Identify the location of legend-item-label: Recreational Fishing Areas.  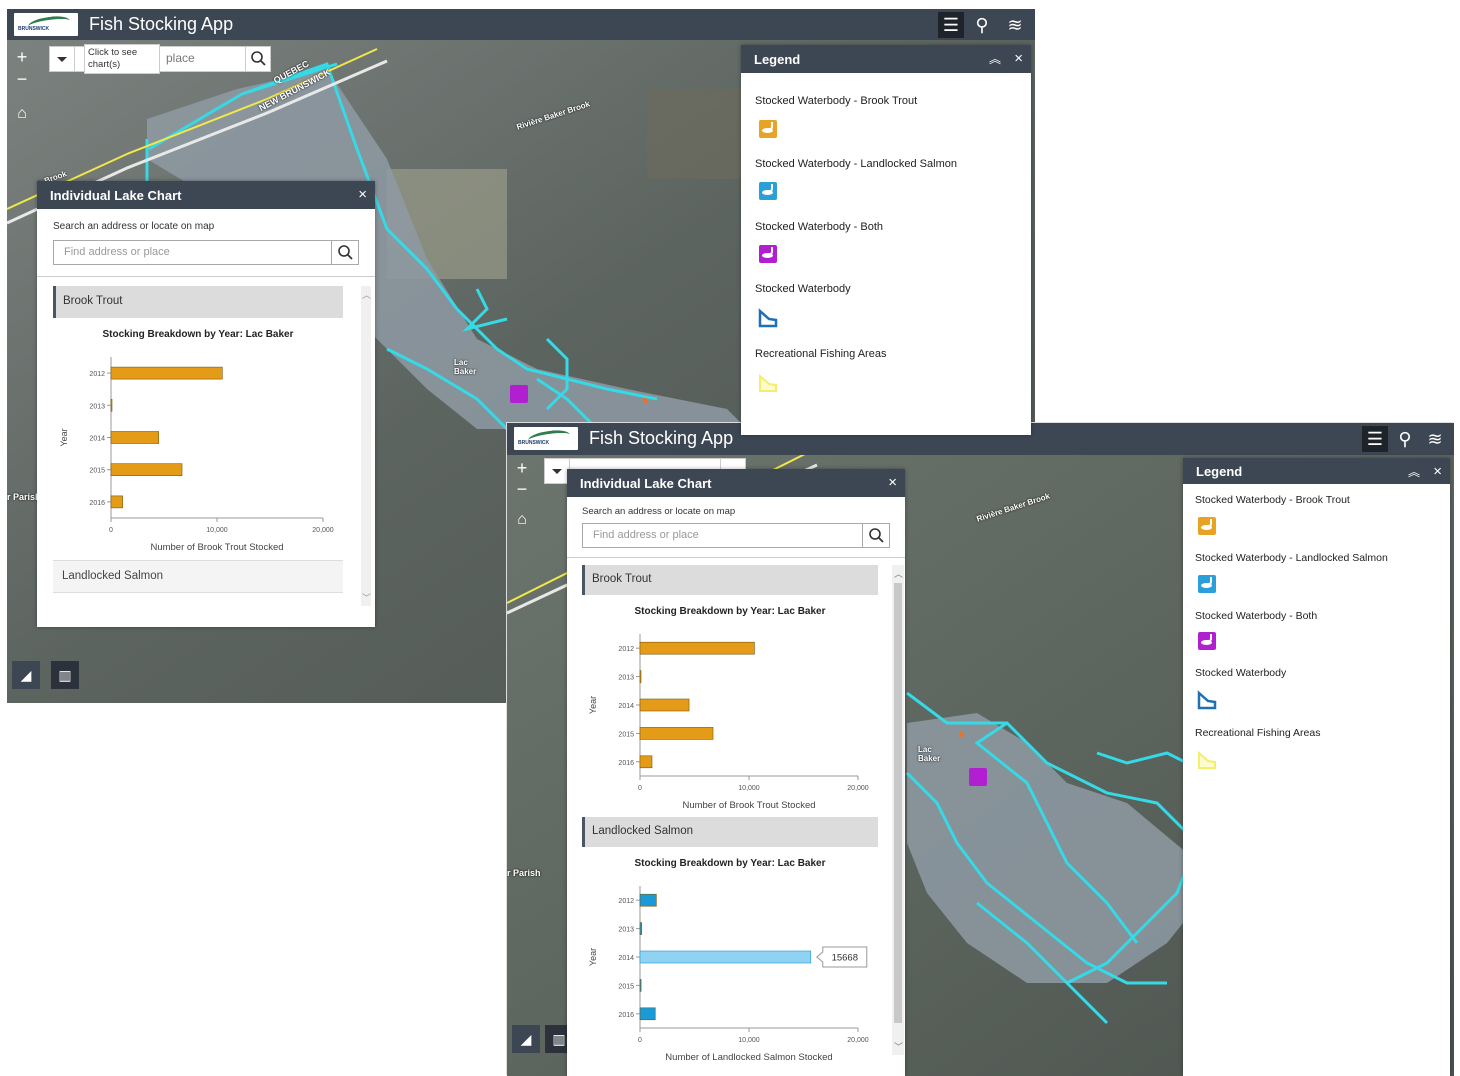
(821, 354).